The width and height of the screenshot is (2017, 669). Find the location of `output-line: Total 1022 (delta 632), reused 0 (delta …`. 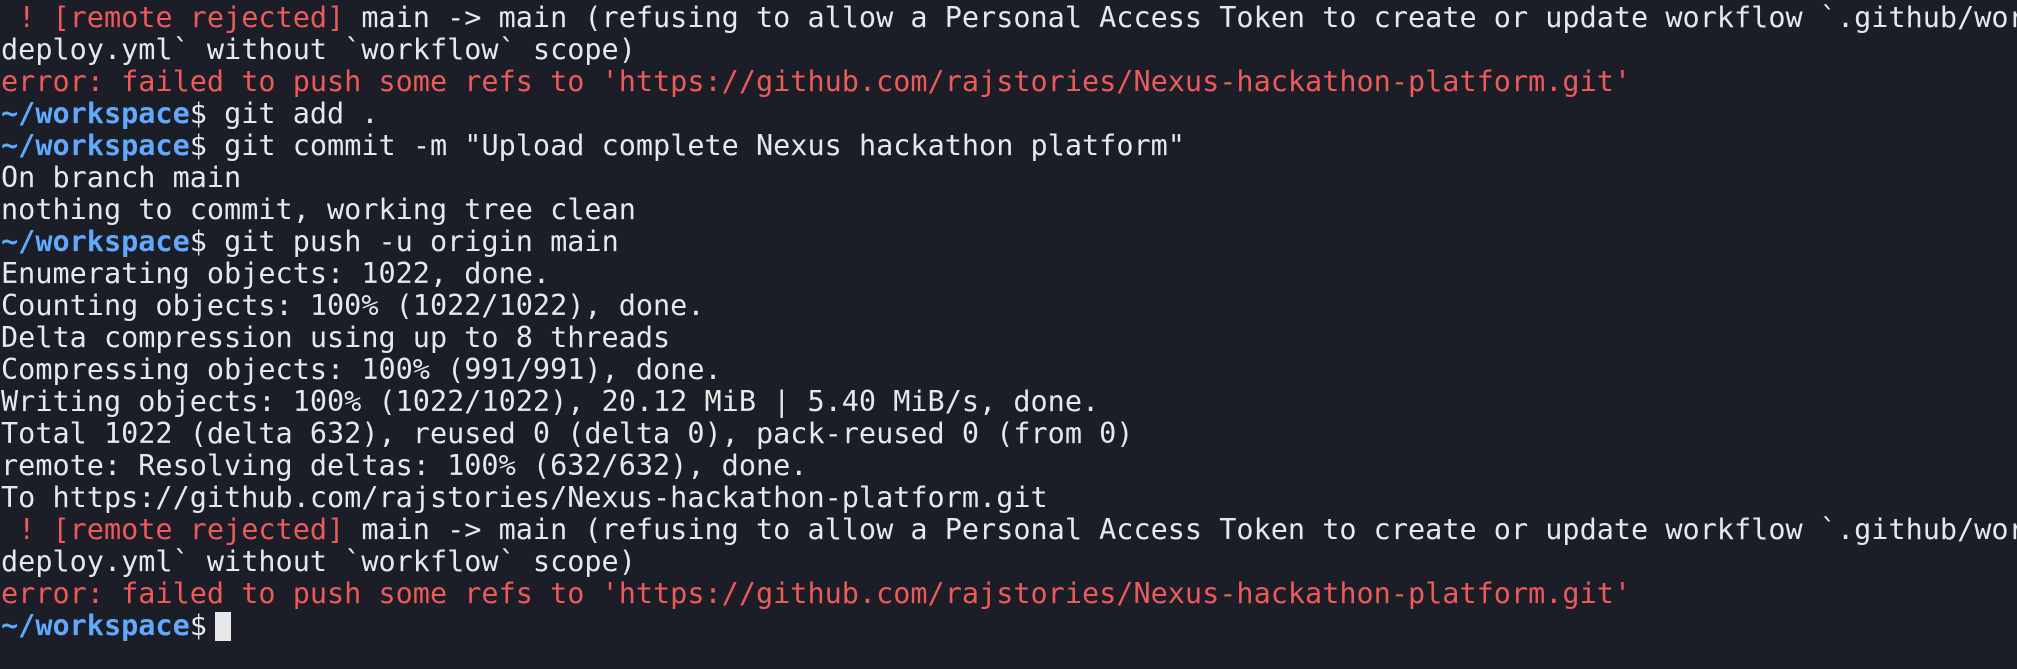

output-line: Total 1022 (delta 632), reused 0 (delta … is located at coordinates (567, 433).